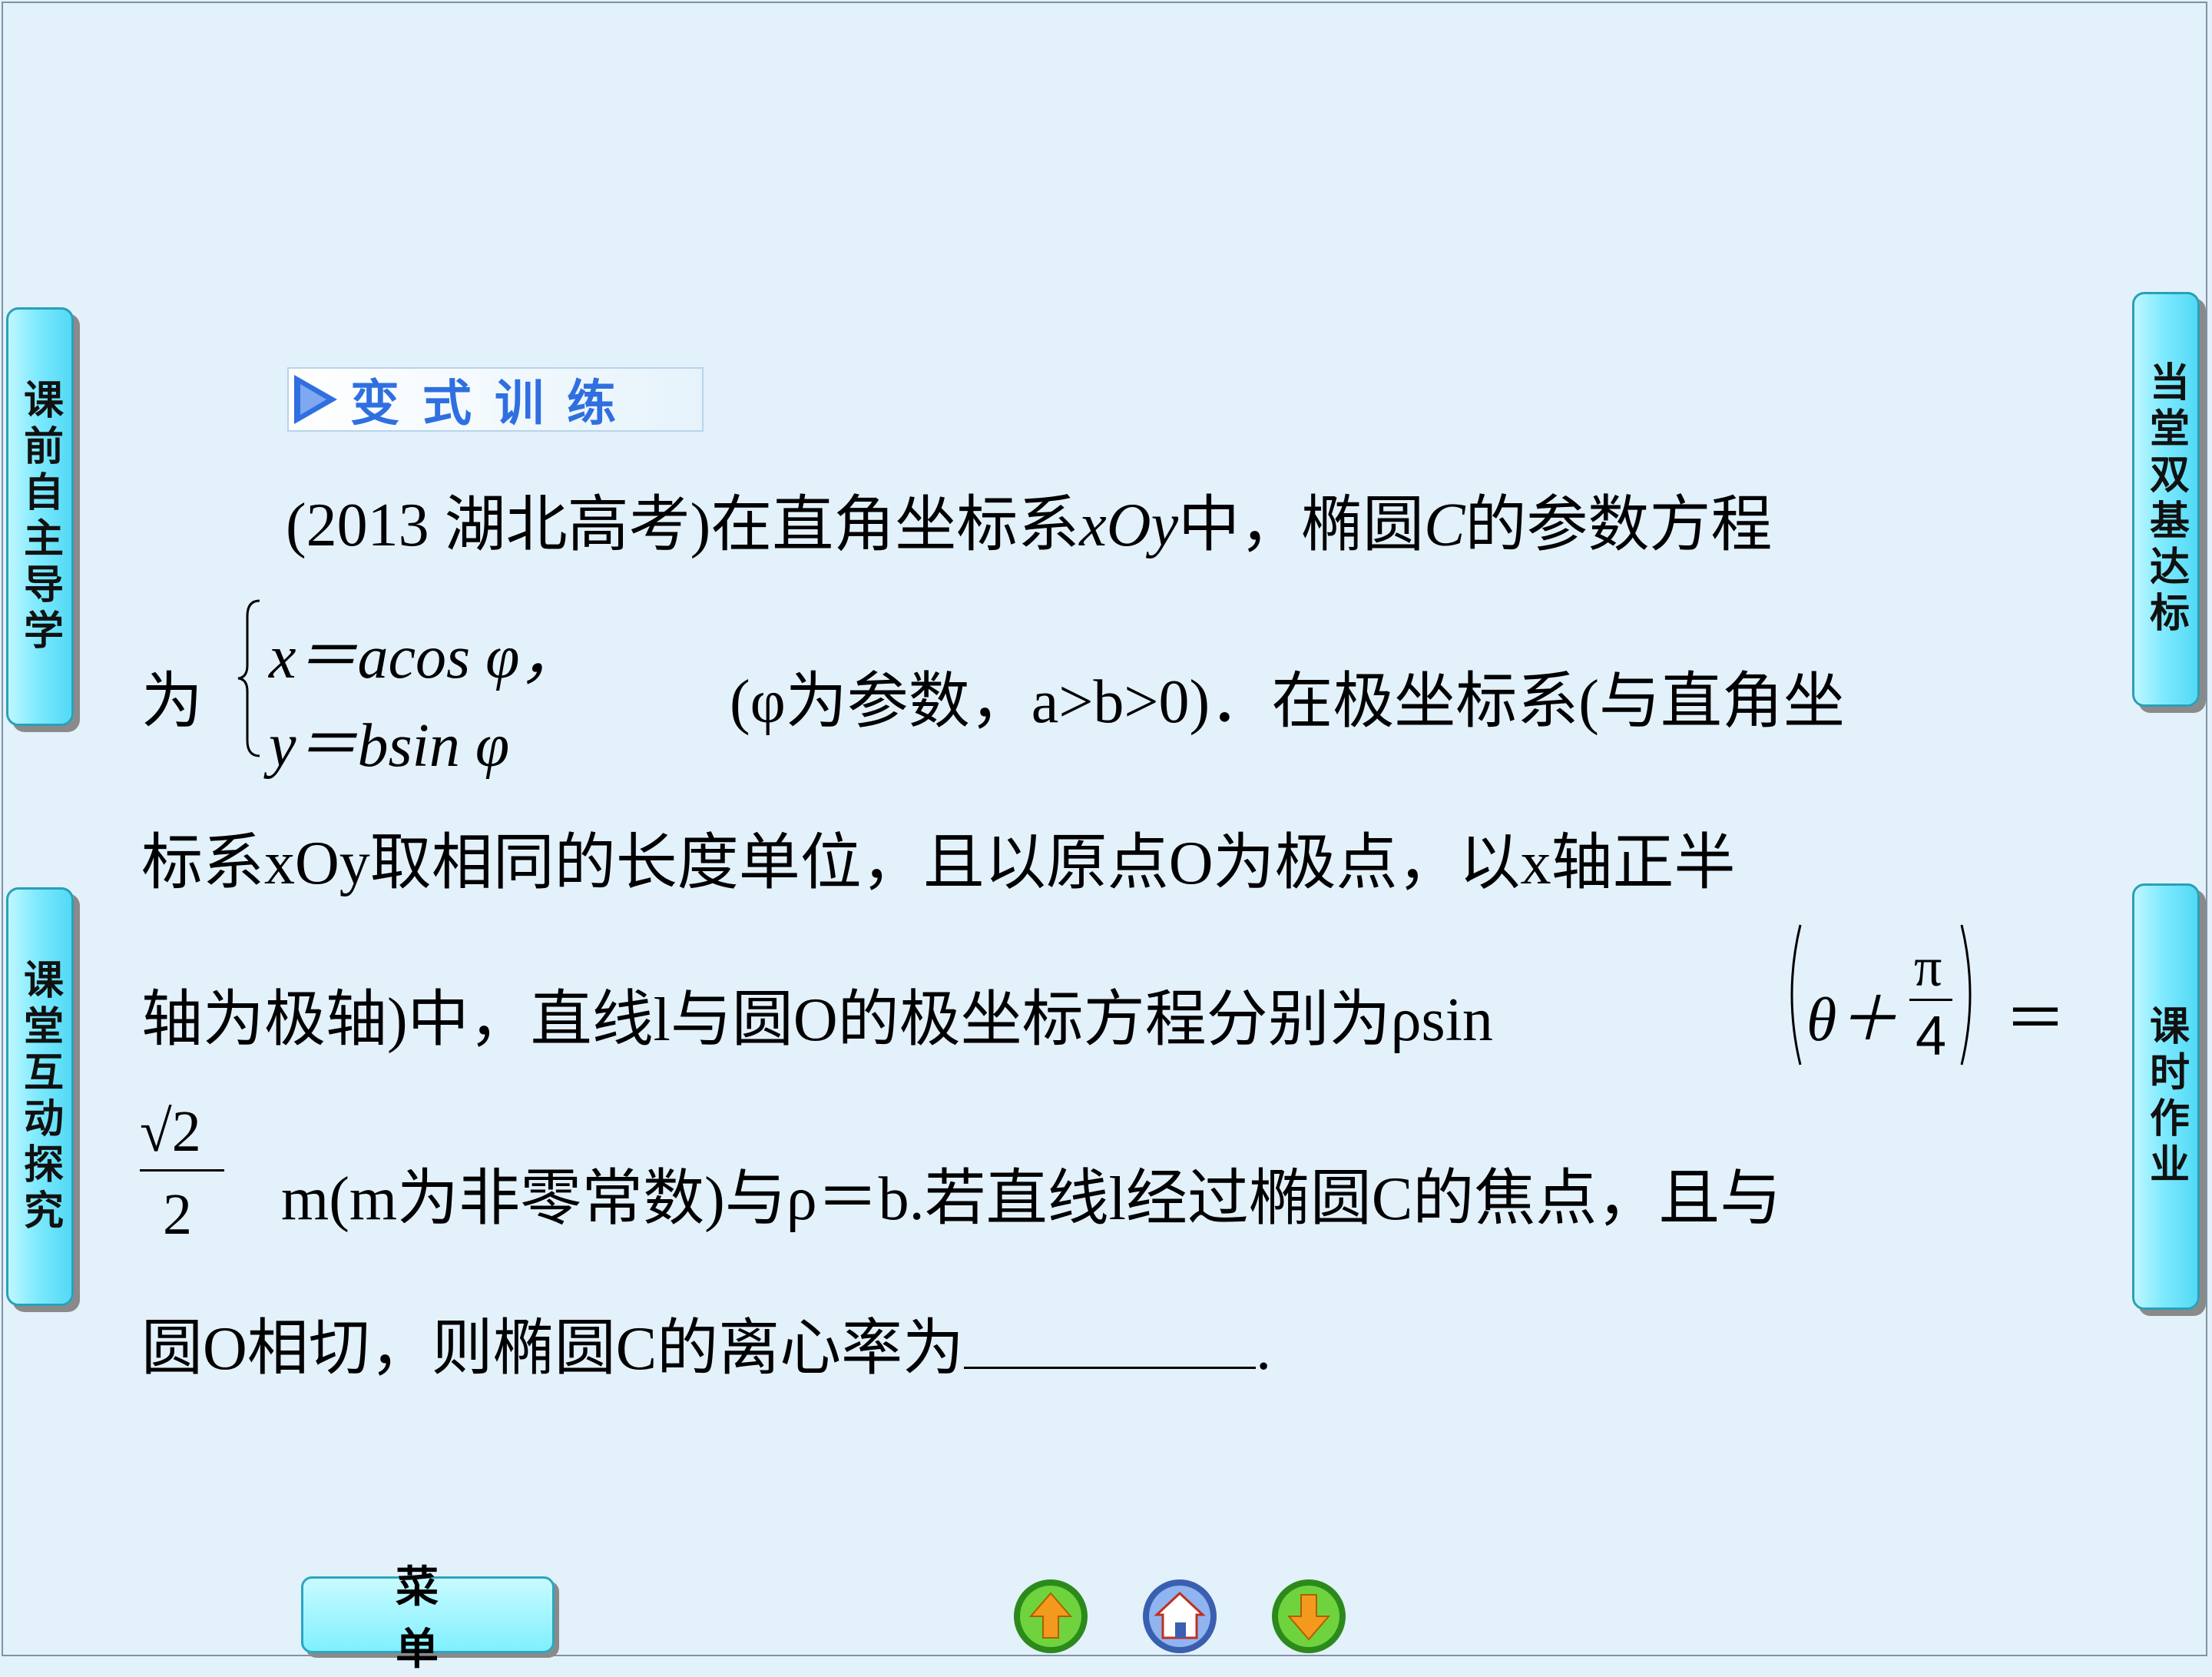 The image size is (2212, 1677). I want to click on tab-homework-label: 课时作业, so click(2165, 1096).